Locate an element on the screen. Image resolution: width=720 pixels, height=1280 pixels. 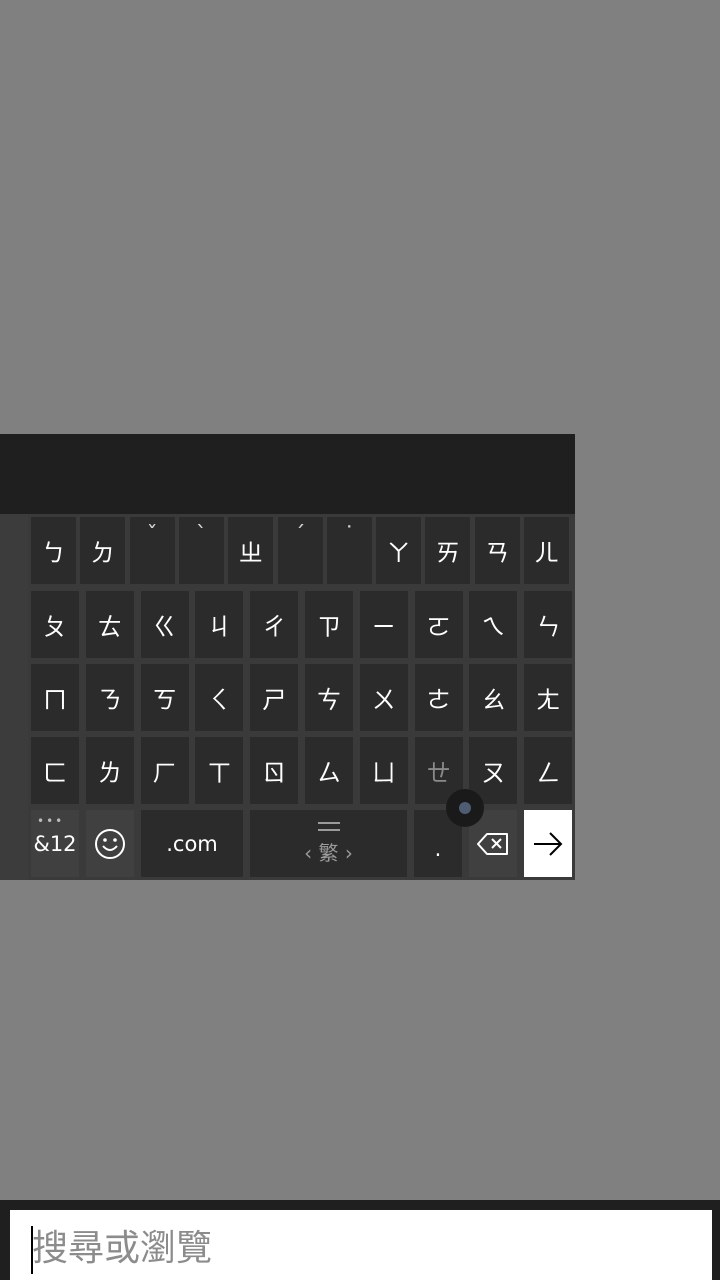
key-si: ㄙ is located at coordinates (329, 770).